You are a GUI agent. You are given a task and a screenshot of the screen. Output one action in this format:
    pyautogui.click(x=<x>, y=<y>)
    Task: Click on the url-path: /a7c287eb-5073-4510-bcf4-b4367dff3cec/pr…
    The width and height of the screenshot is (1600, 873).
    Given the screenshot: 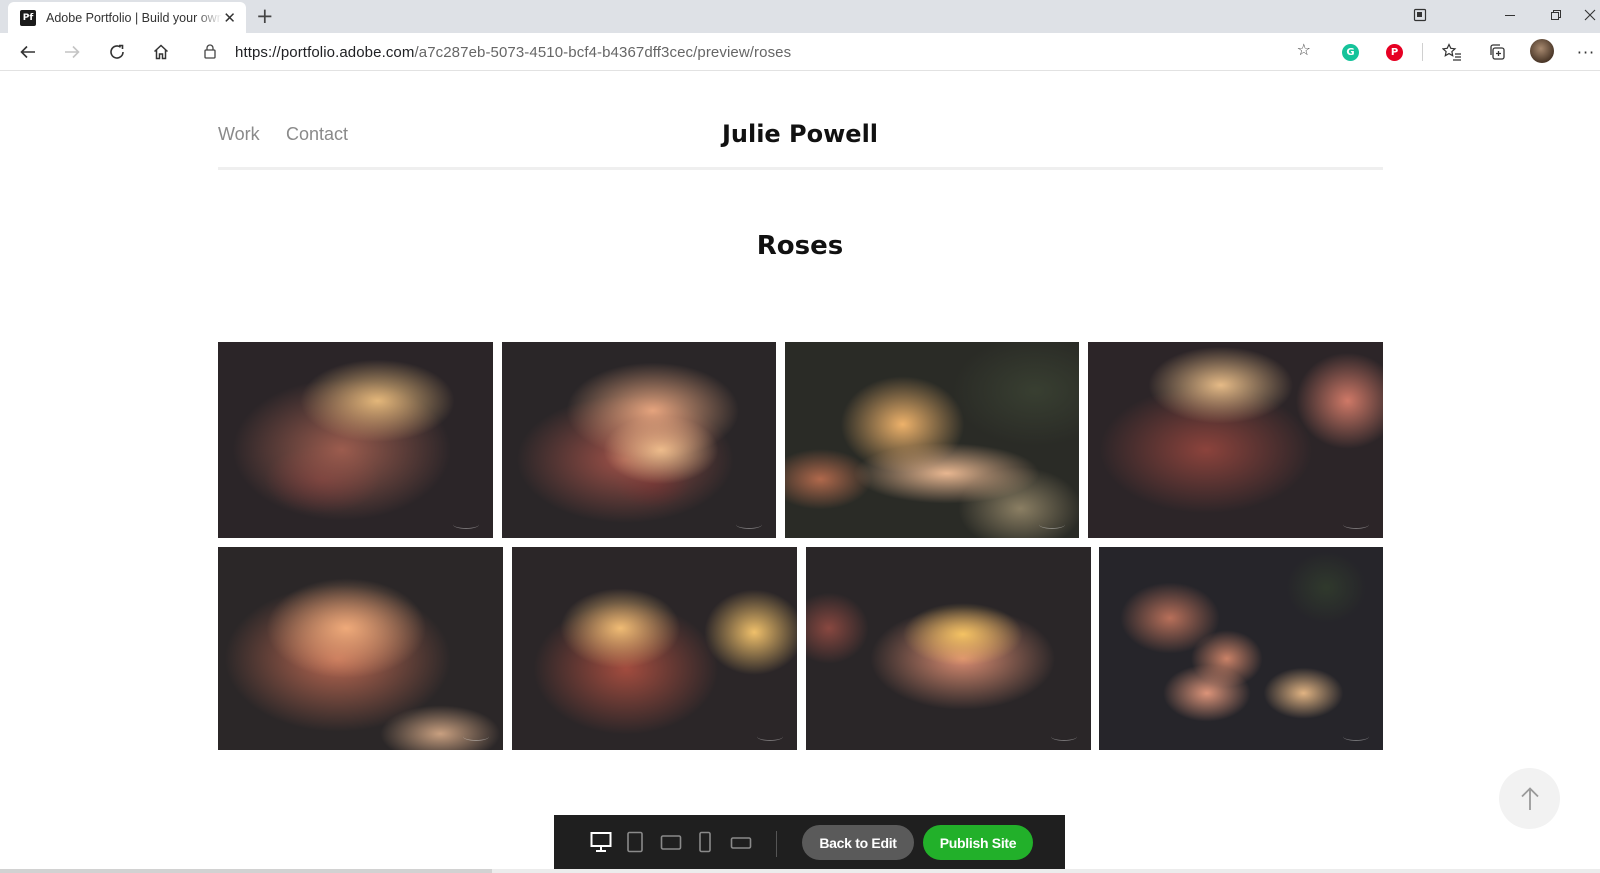 What is the action you would take?
    pyautogui.click(x=603, y=52)
    